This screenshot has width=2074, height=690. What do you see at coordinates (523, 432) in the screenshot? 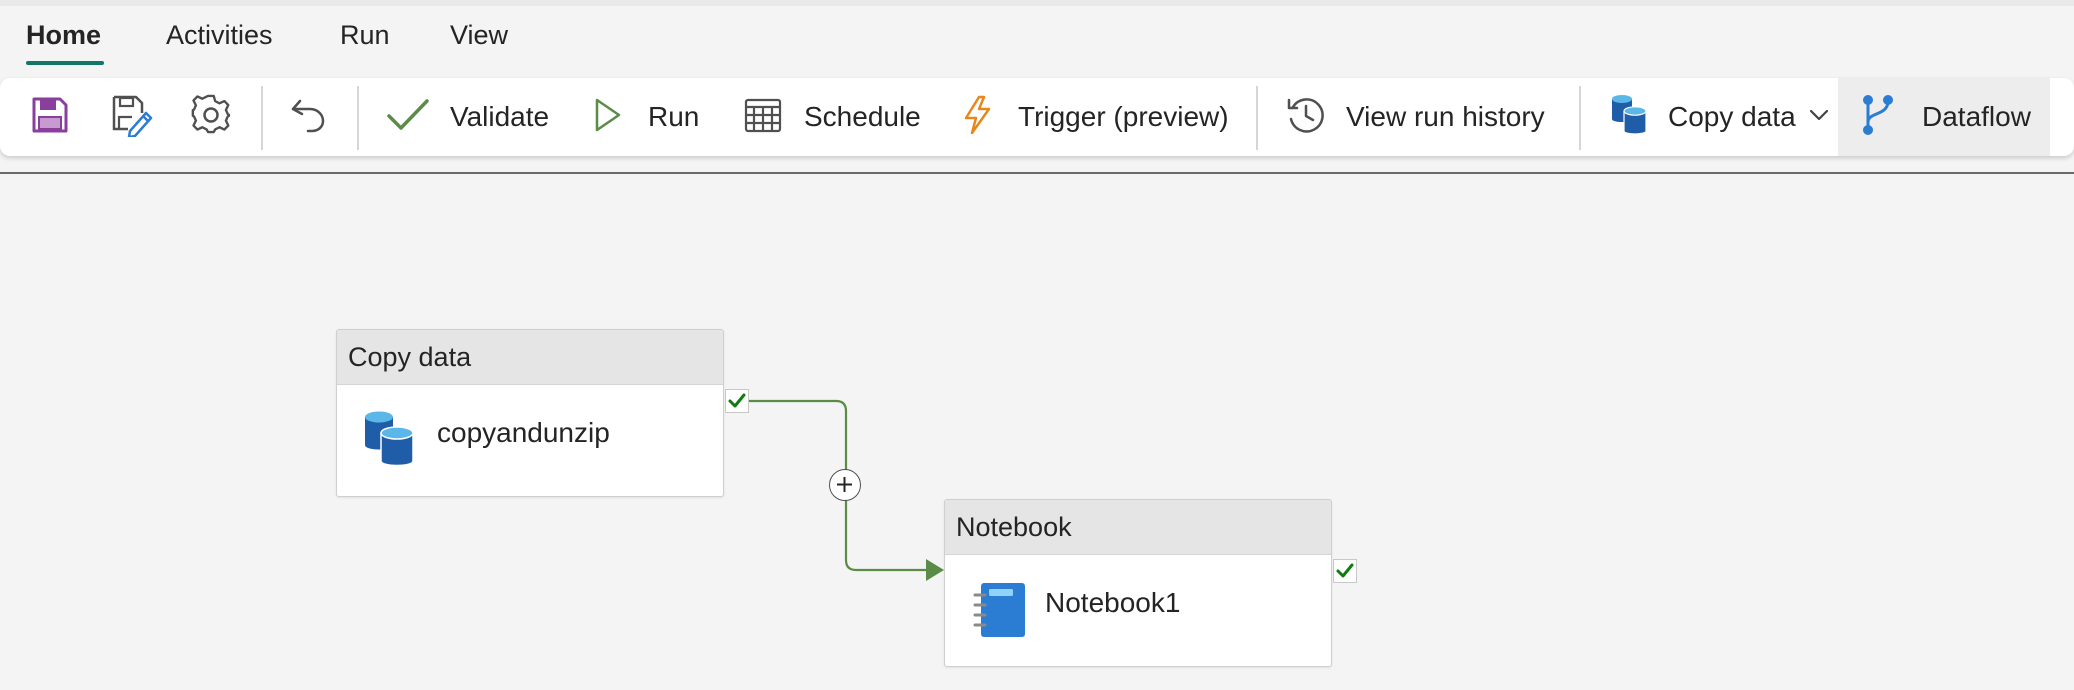
I see `activity-name: copyandunzip` at bounding box center [523, 432].